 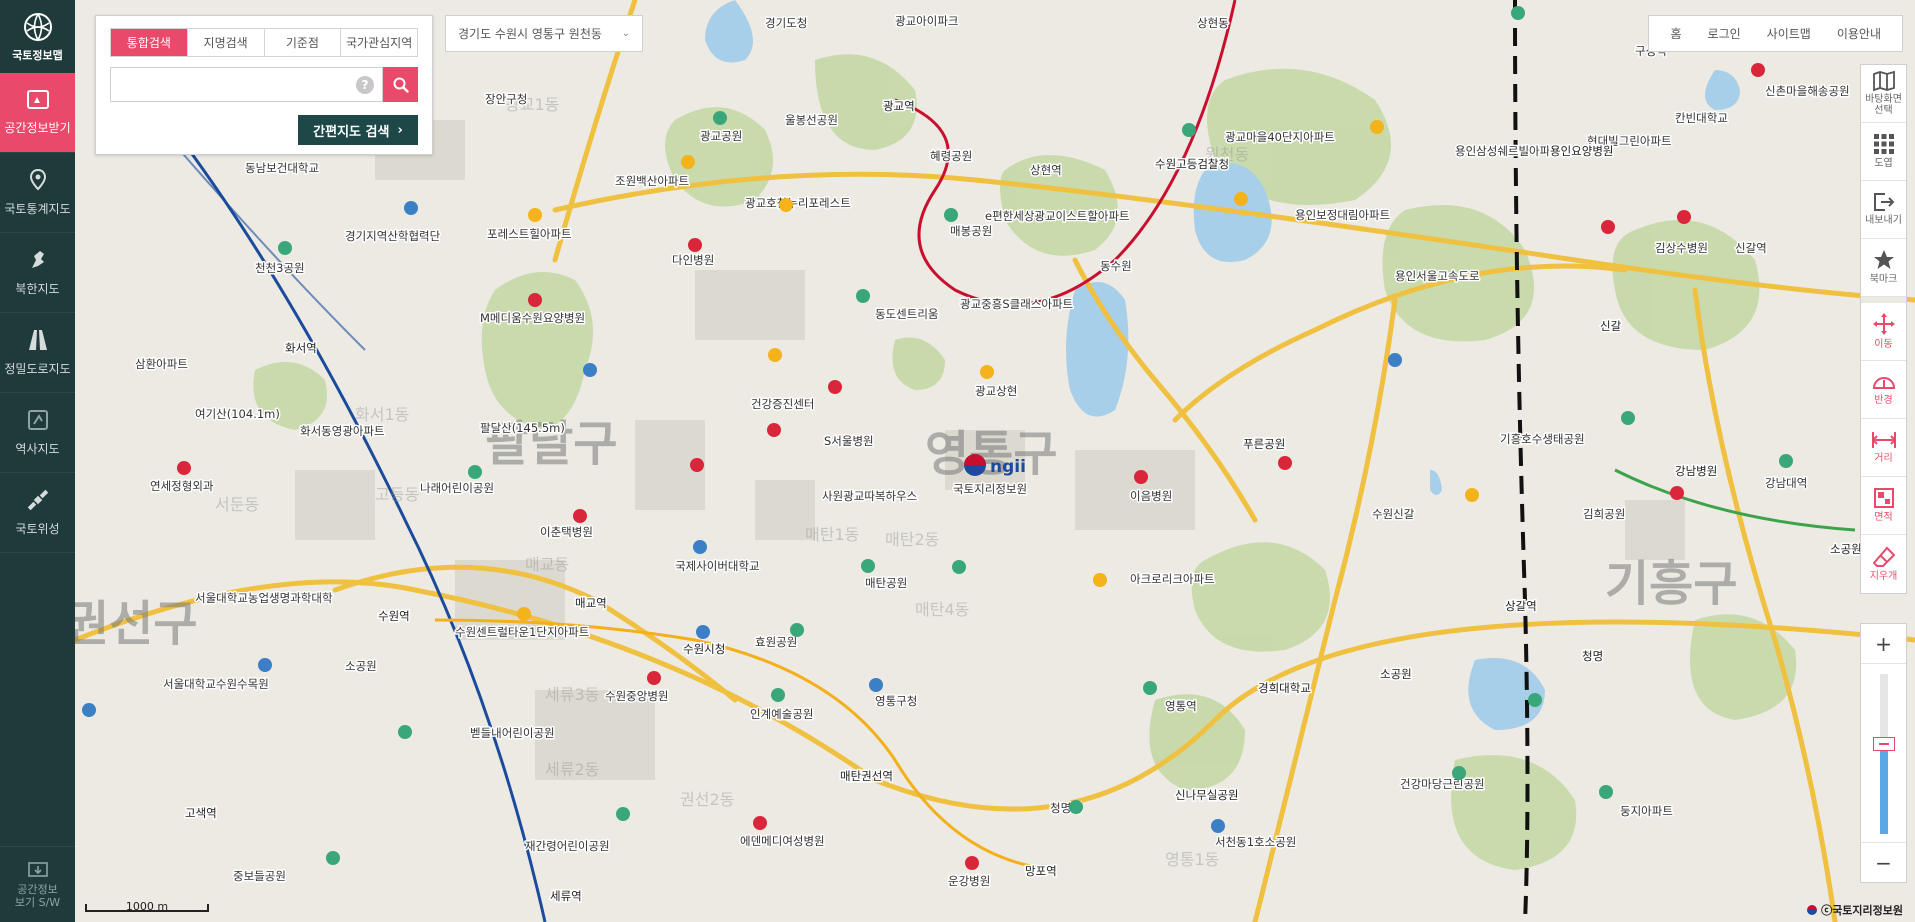 I want to click on svg-text: 경희대학교, so click(x=1284, y=688).